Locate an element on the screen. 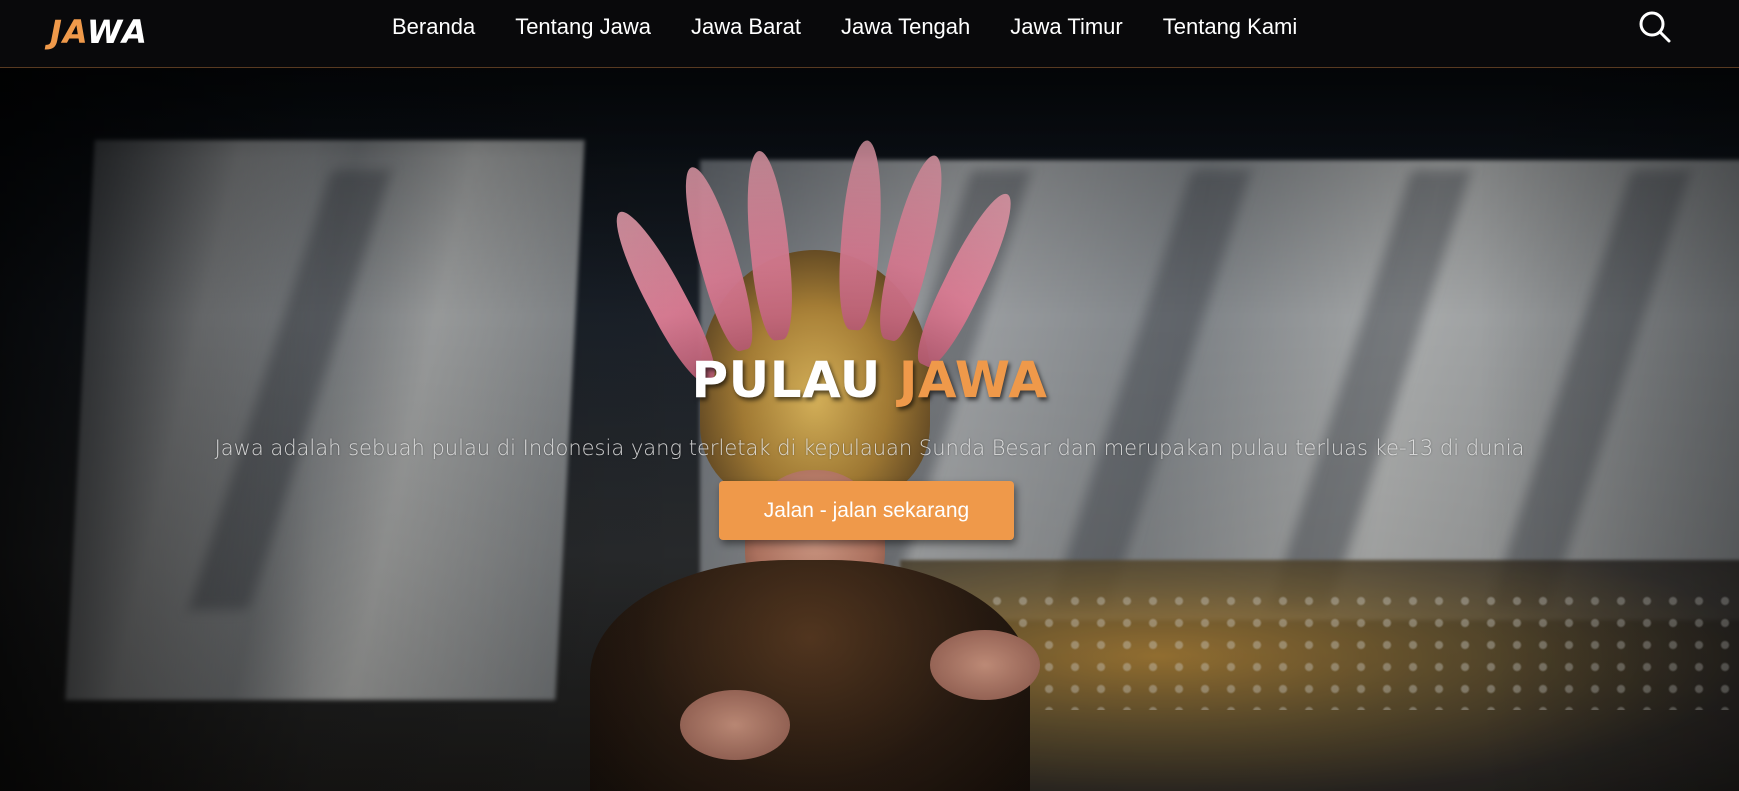  nav-item-tentang-jawa: Tentang Jawa is located at coordinates (583, 27).